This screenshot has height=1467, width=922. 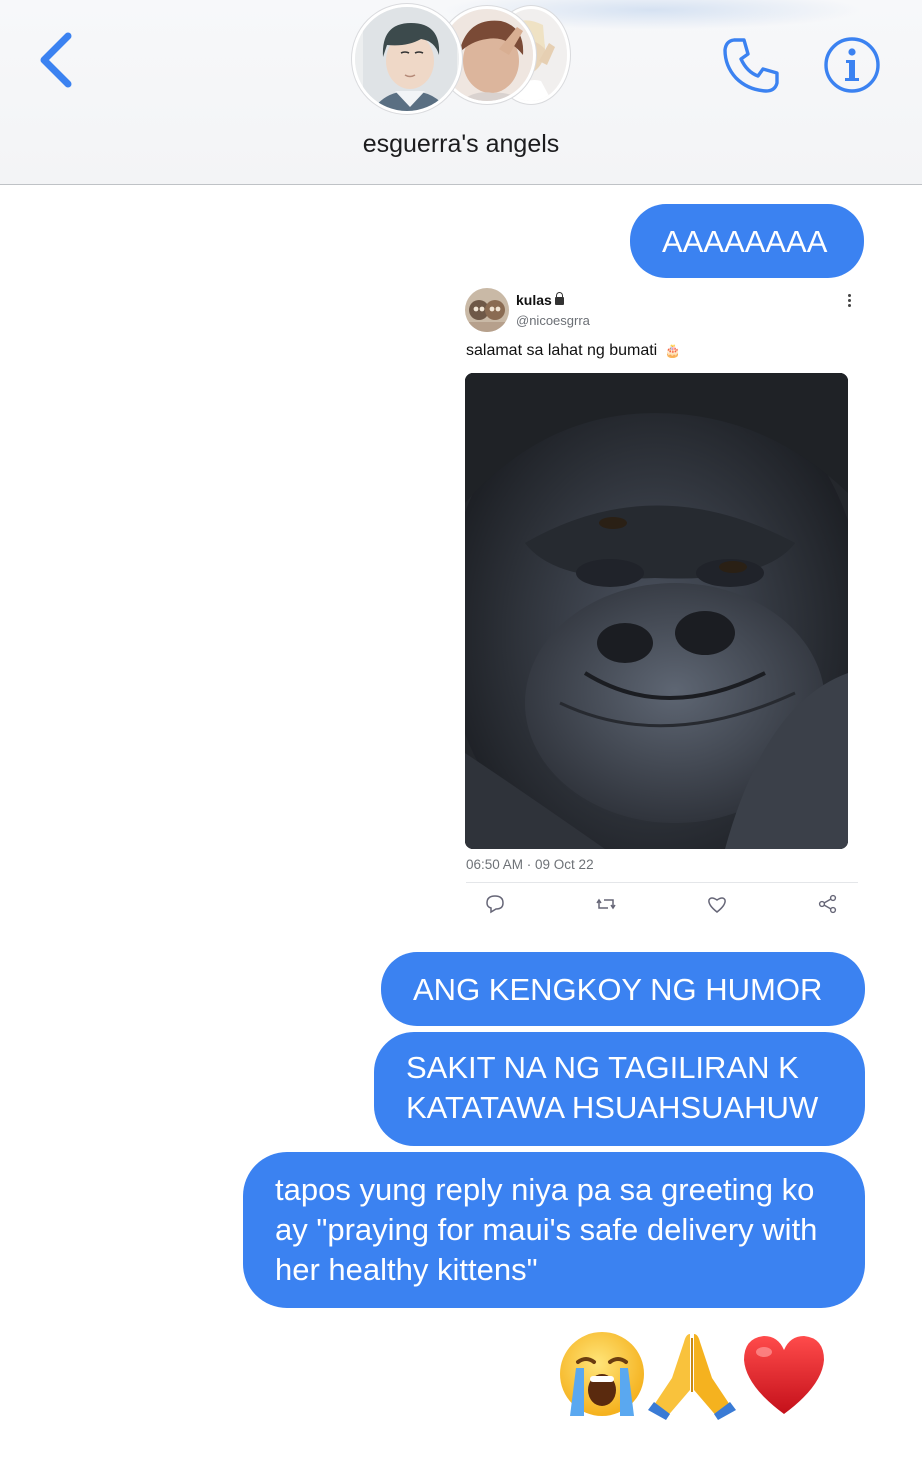 What do you see at coordinates (692, 1374) in the screenshot?
I see `folded-hands-icon` at bounding box center [692, 1374].